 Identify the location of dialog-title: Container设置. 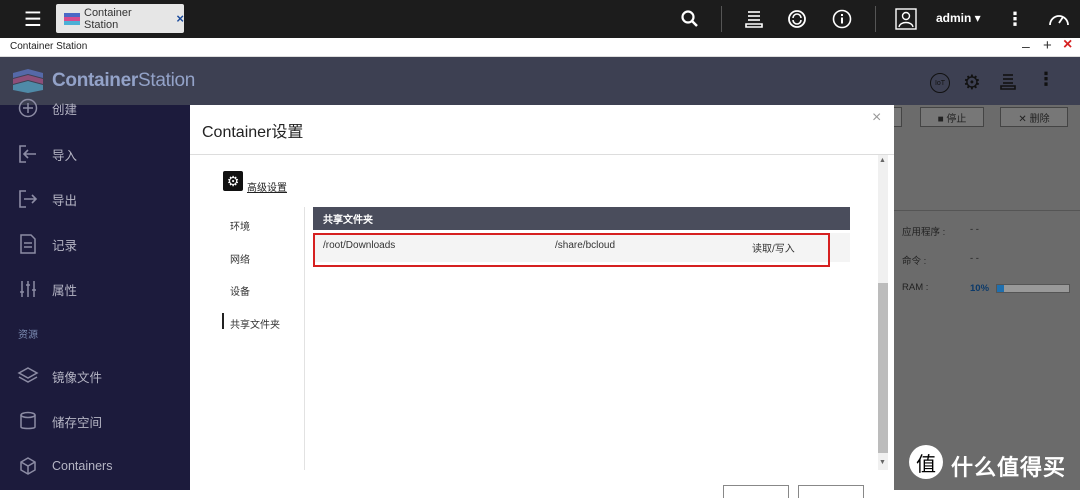
(253, 132).